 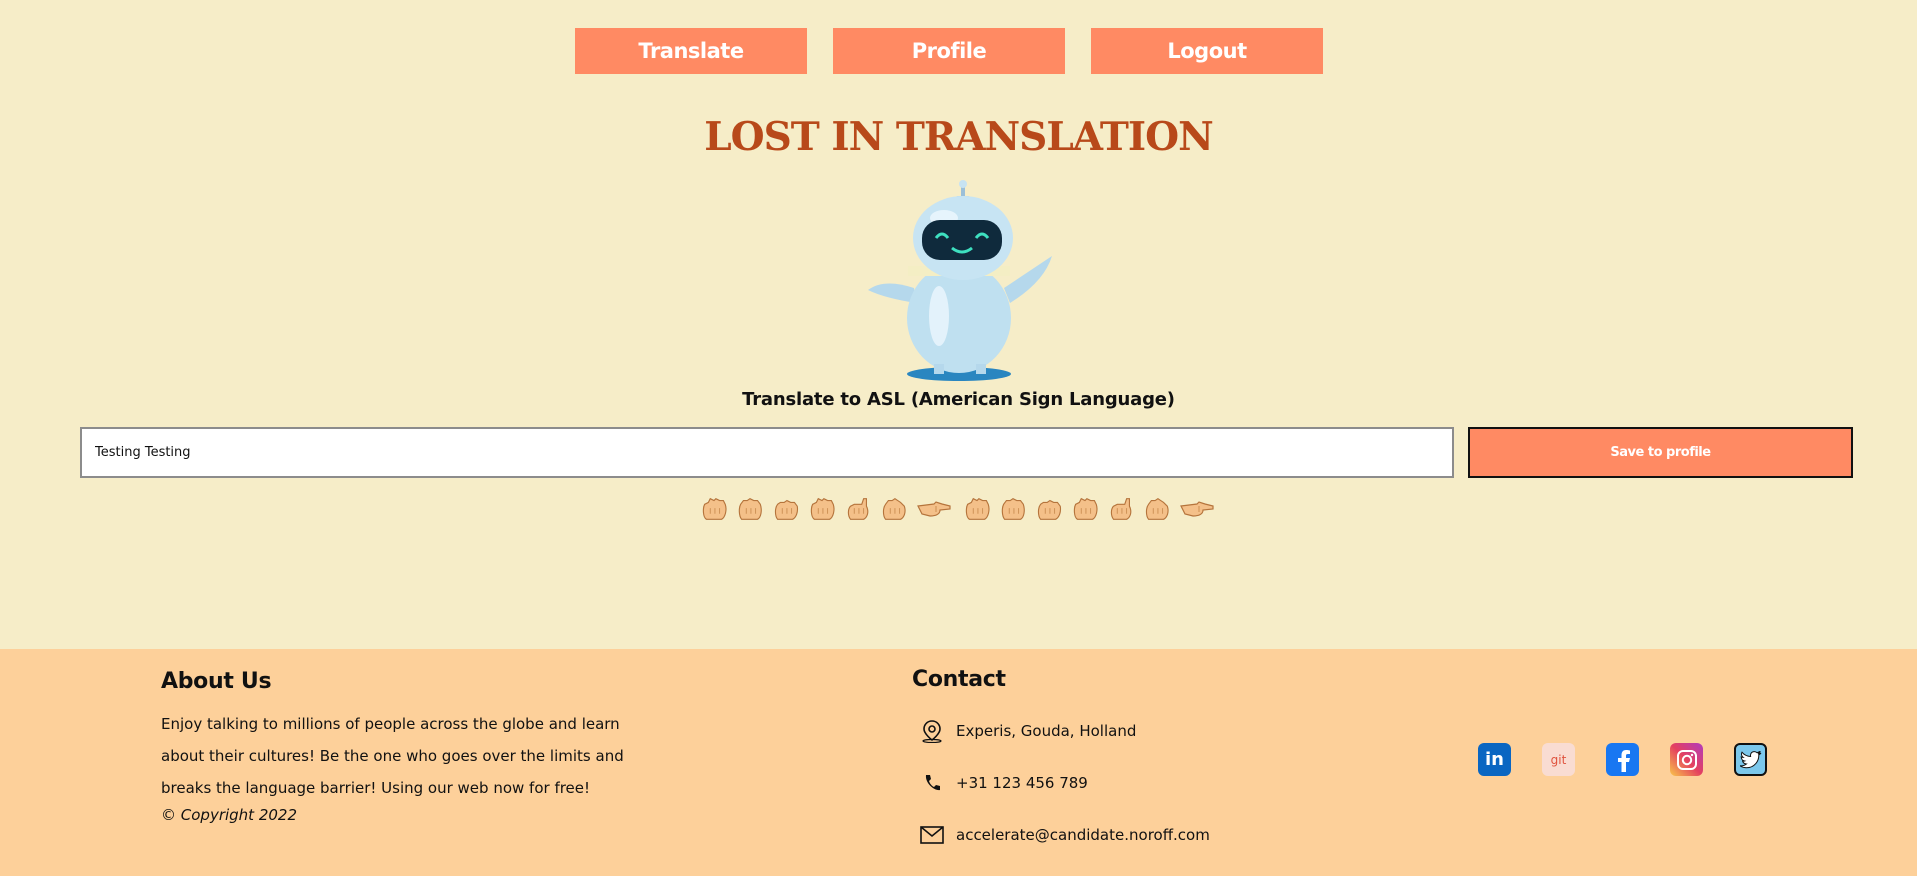 What do you see at coordinates (960, 280) in the screenshot?
I see `robot-mascot-icon` at bounding box center [960, 280].